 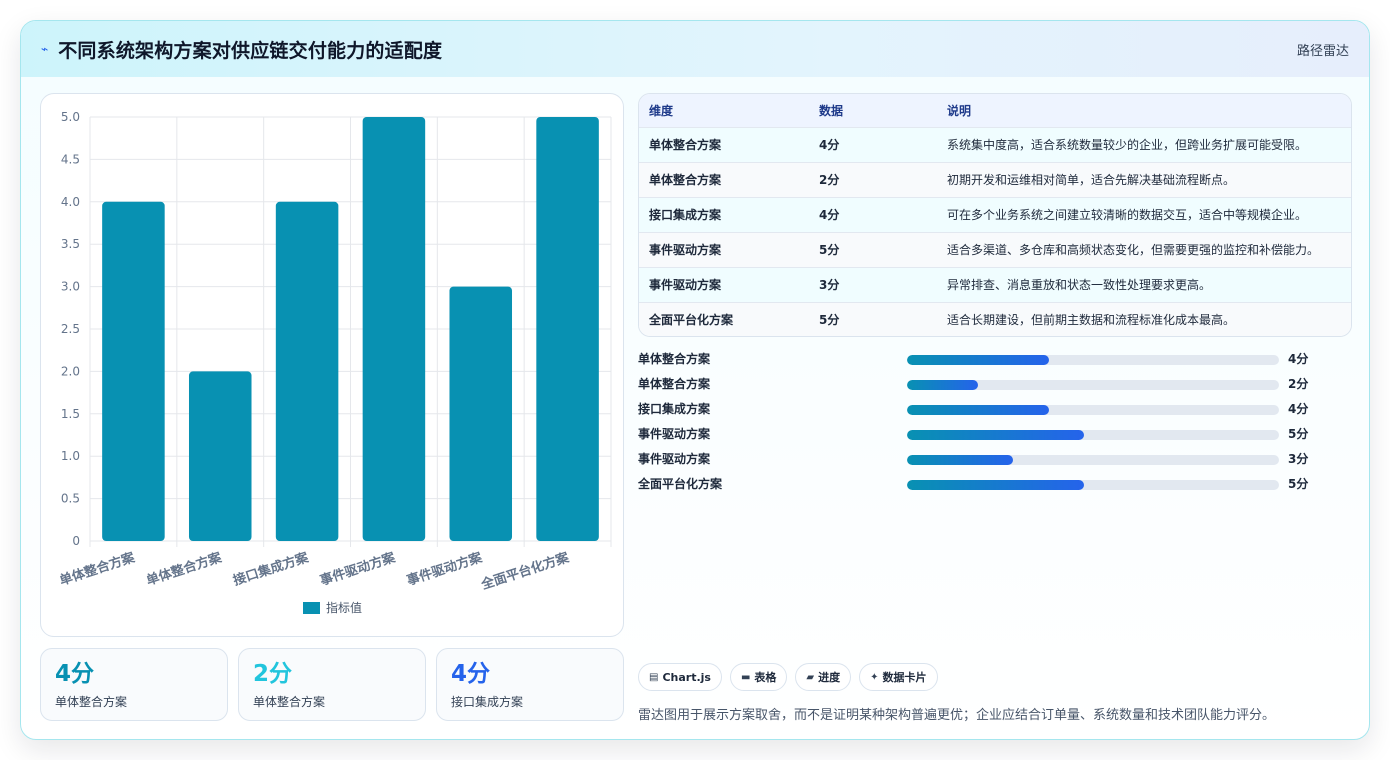 I want to click on cell-value: 3分, so click(x=829, y=285).